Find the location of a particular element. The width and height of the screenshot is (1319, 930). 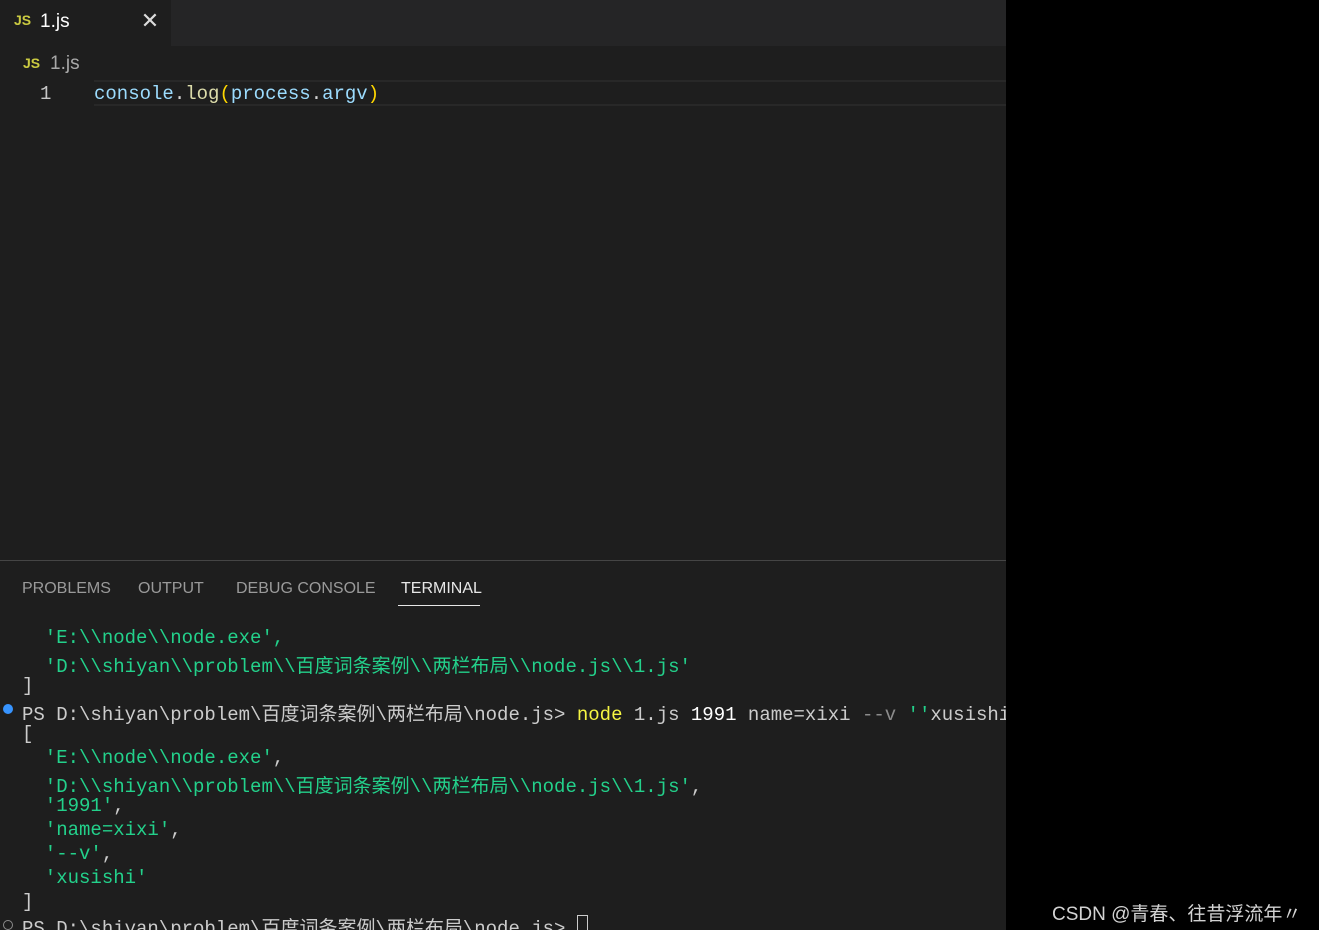

terminal-arg: name=xixi is located at coordinates (799, 715).